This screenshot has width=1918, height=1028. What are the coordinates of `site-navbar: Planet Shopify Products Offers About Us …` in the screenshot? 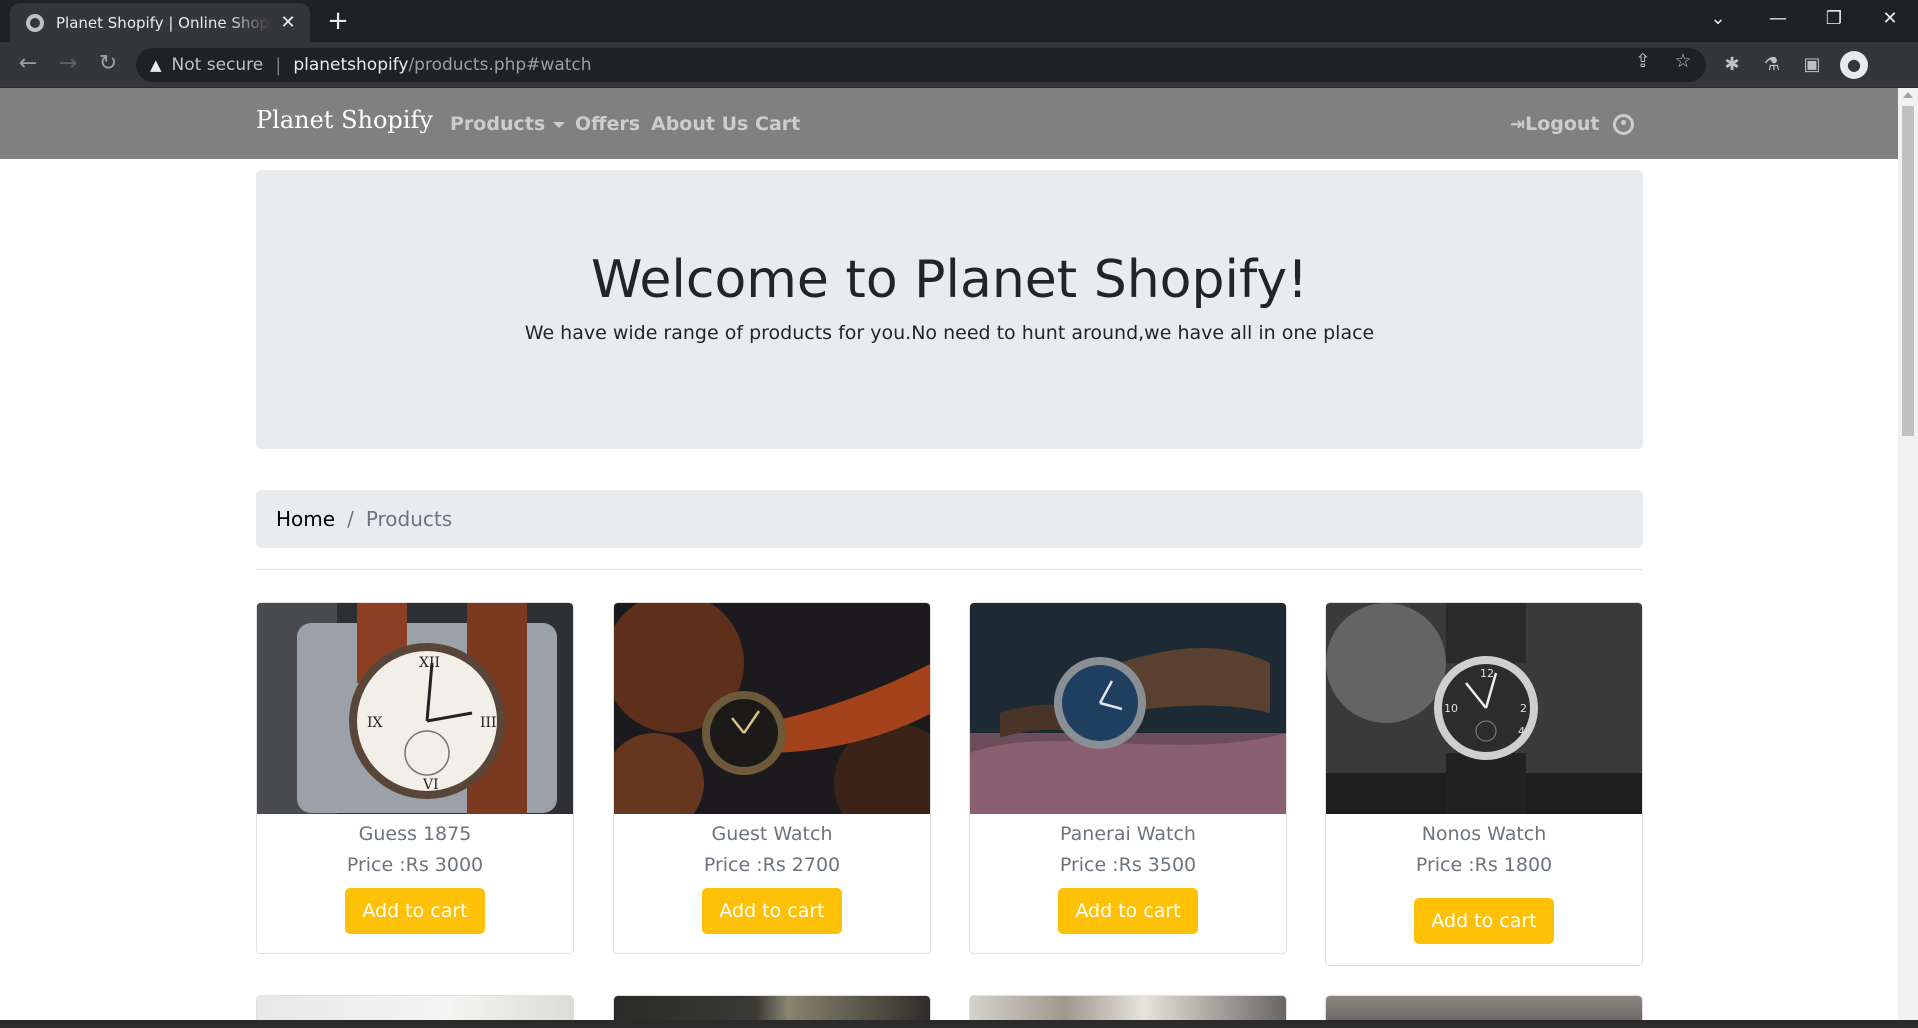 It's located at (949, 123).